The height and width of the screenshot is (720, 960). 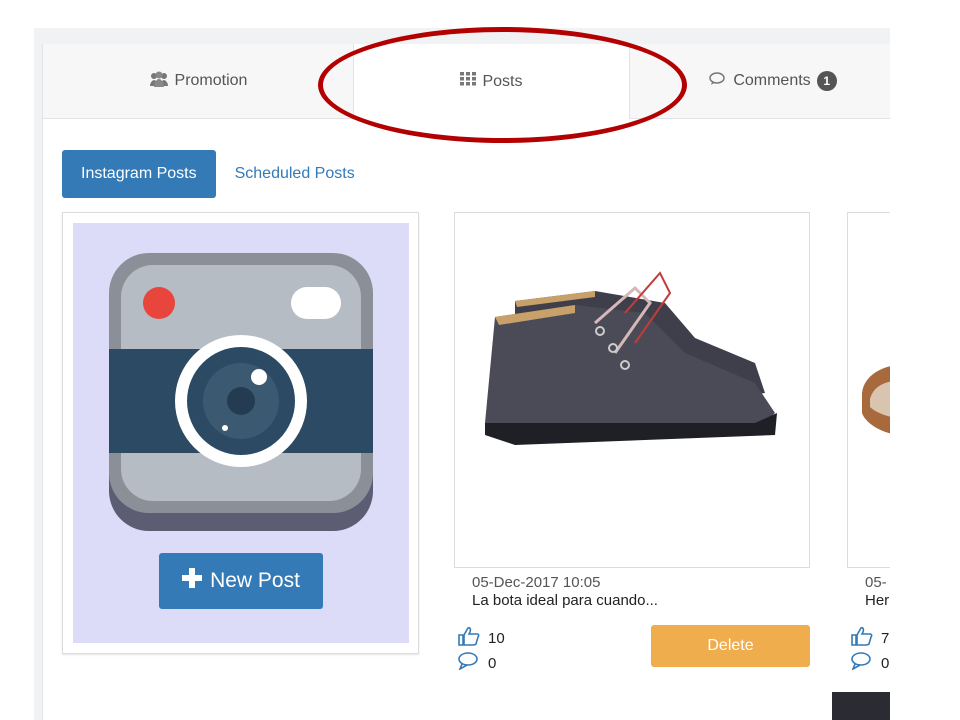 What do you see at coordinates (772, 80) in the screenshot?
I see `tab-comments-label: Comments` at bounding box center [772, 80].